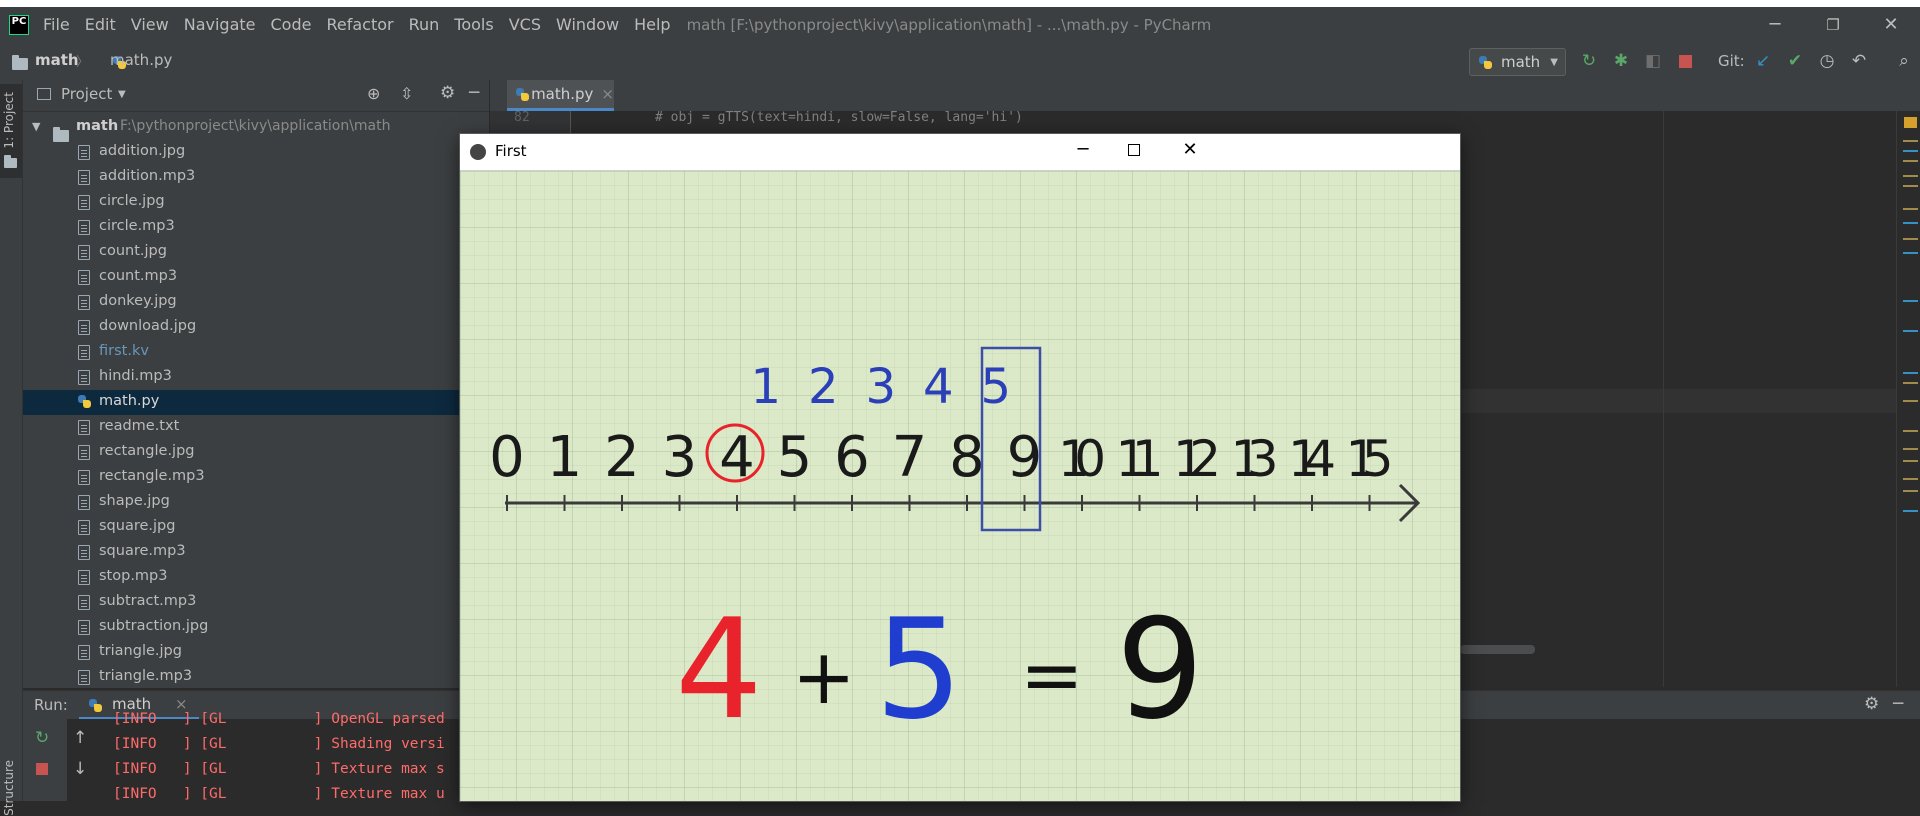 This screenshot has height=816, width=1920. What do you see at coordinates (525, 24) in the screenshot?
I see `menu-vcs: VCS` at bounding box center [525, 24].